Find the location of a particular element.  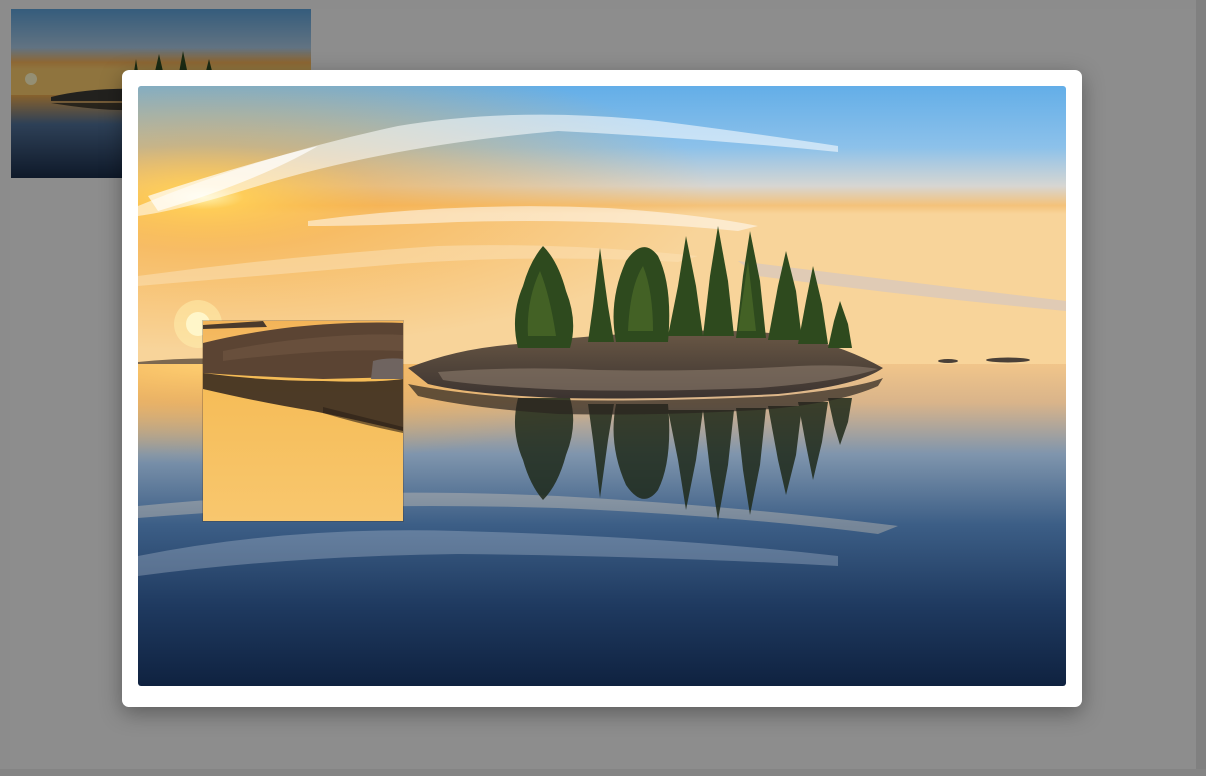

zoom-lens is located at coordinates (303, 421).